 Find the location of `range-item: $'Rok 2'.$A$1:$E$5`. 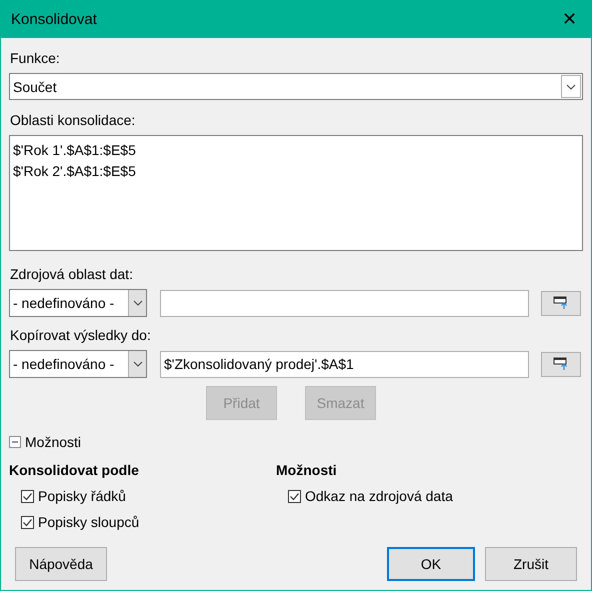

range-item: $'Rok 2'.$A$1:$E$5 is located at coordinates (74, 171).